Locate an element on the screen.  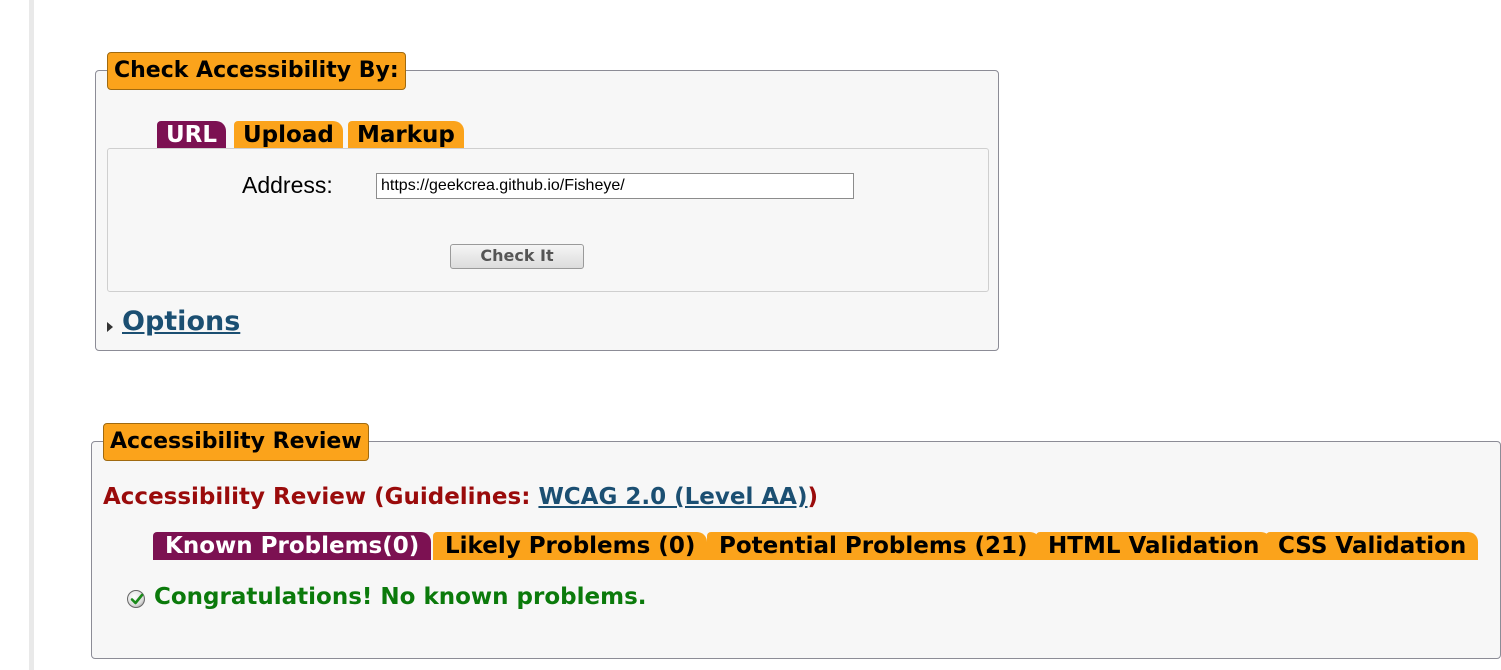
address-input is located at coordinates (615, 186).